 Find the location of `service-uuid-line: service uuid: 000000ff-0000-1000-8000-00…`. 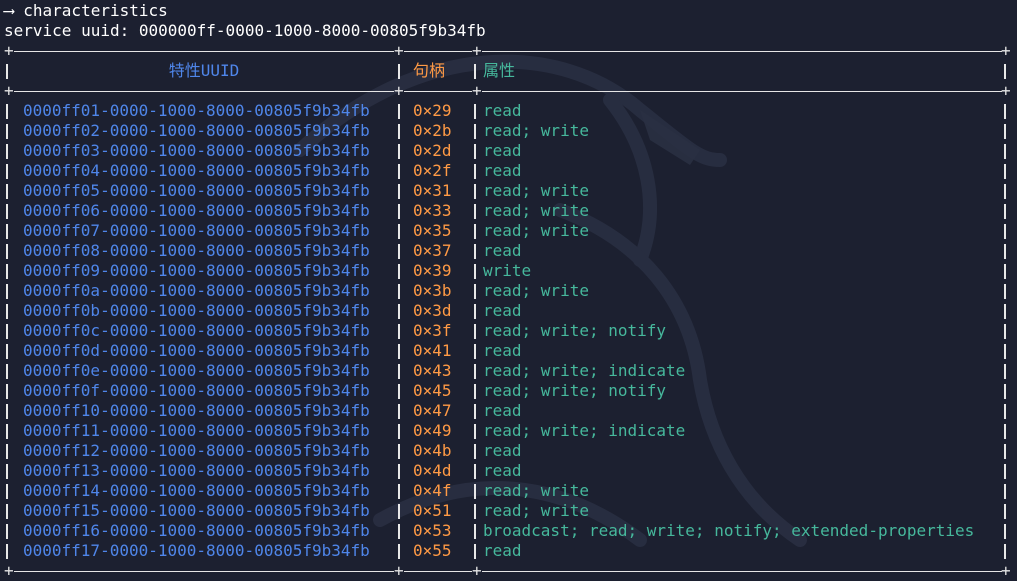

service-uuid-line: service uuid: 000000ff-0000-1000-8000-00… is located at coordinates (245, 30).